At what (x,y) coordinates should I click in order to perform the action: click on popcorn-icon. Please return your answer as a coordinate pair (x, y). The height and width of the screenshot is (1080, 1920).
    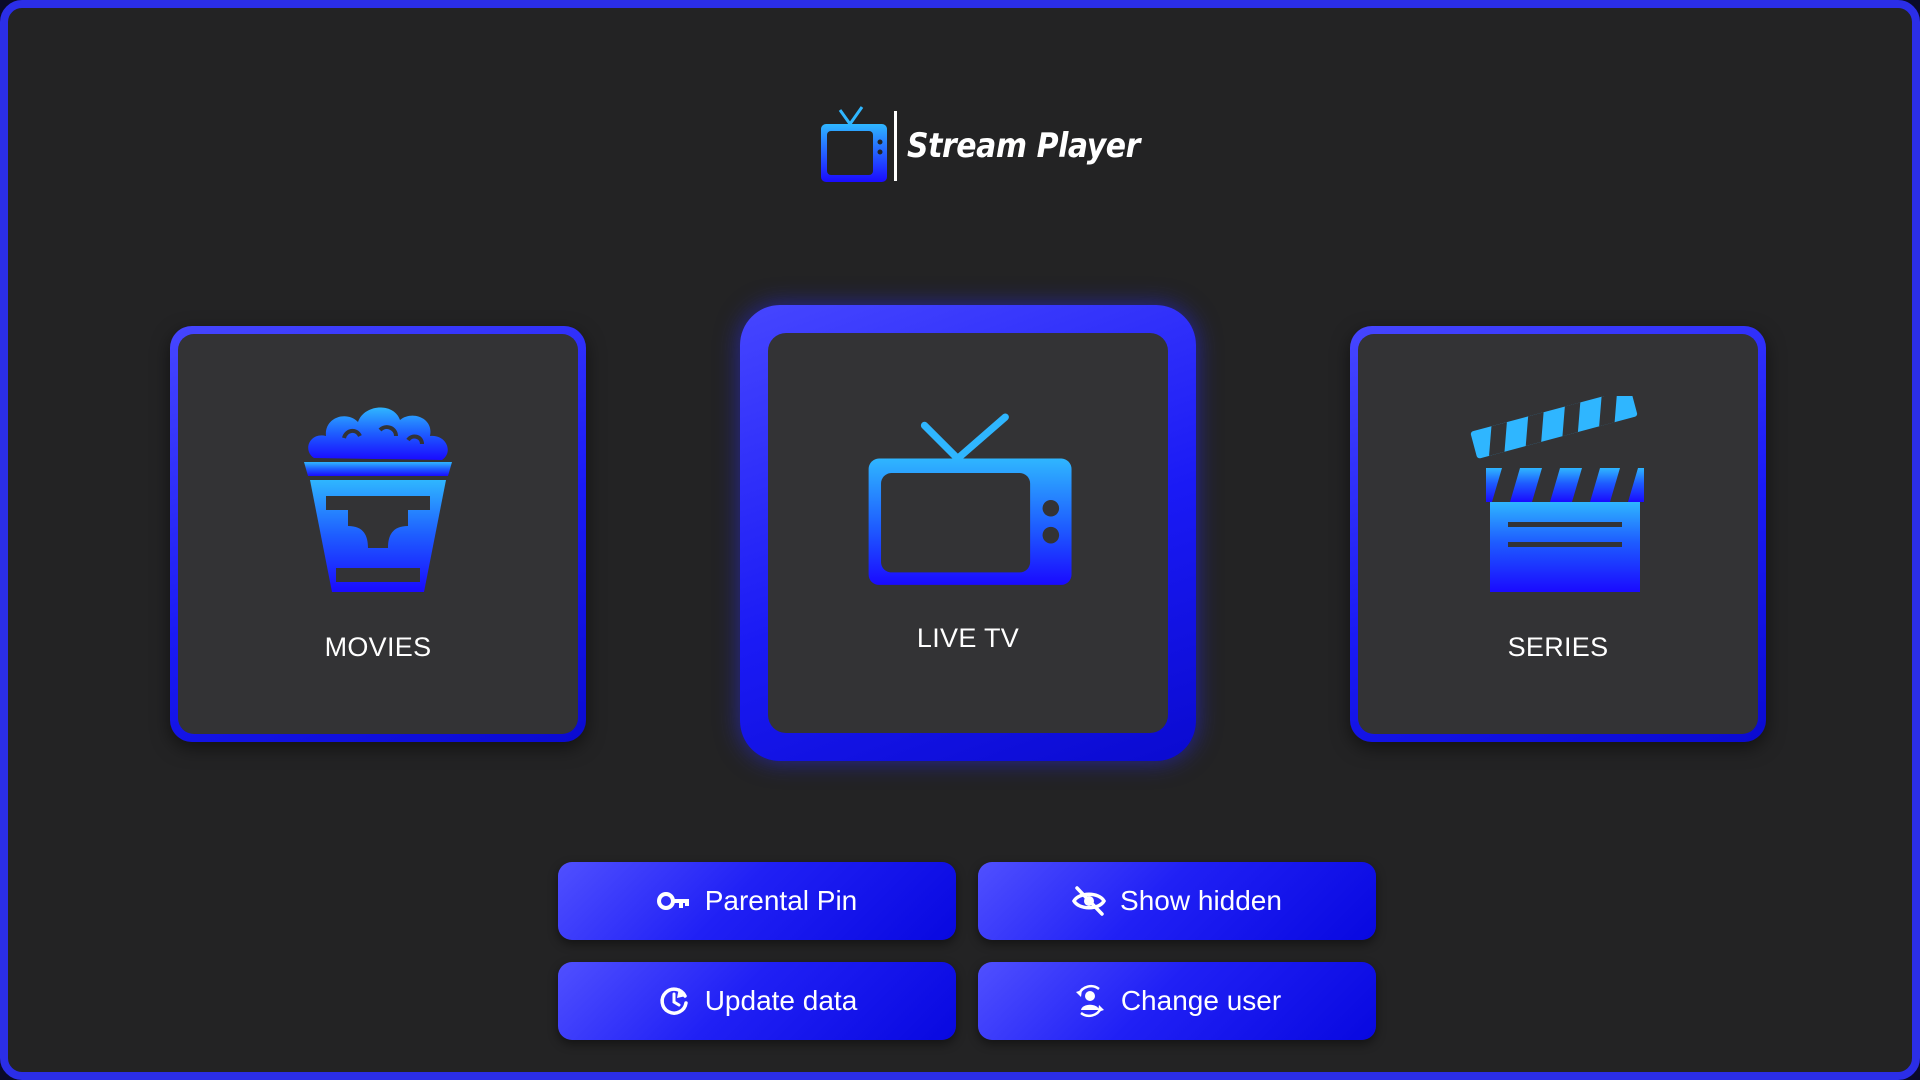
    Looking at the image, I should click on (378, 499).